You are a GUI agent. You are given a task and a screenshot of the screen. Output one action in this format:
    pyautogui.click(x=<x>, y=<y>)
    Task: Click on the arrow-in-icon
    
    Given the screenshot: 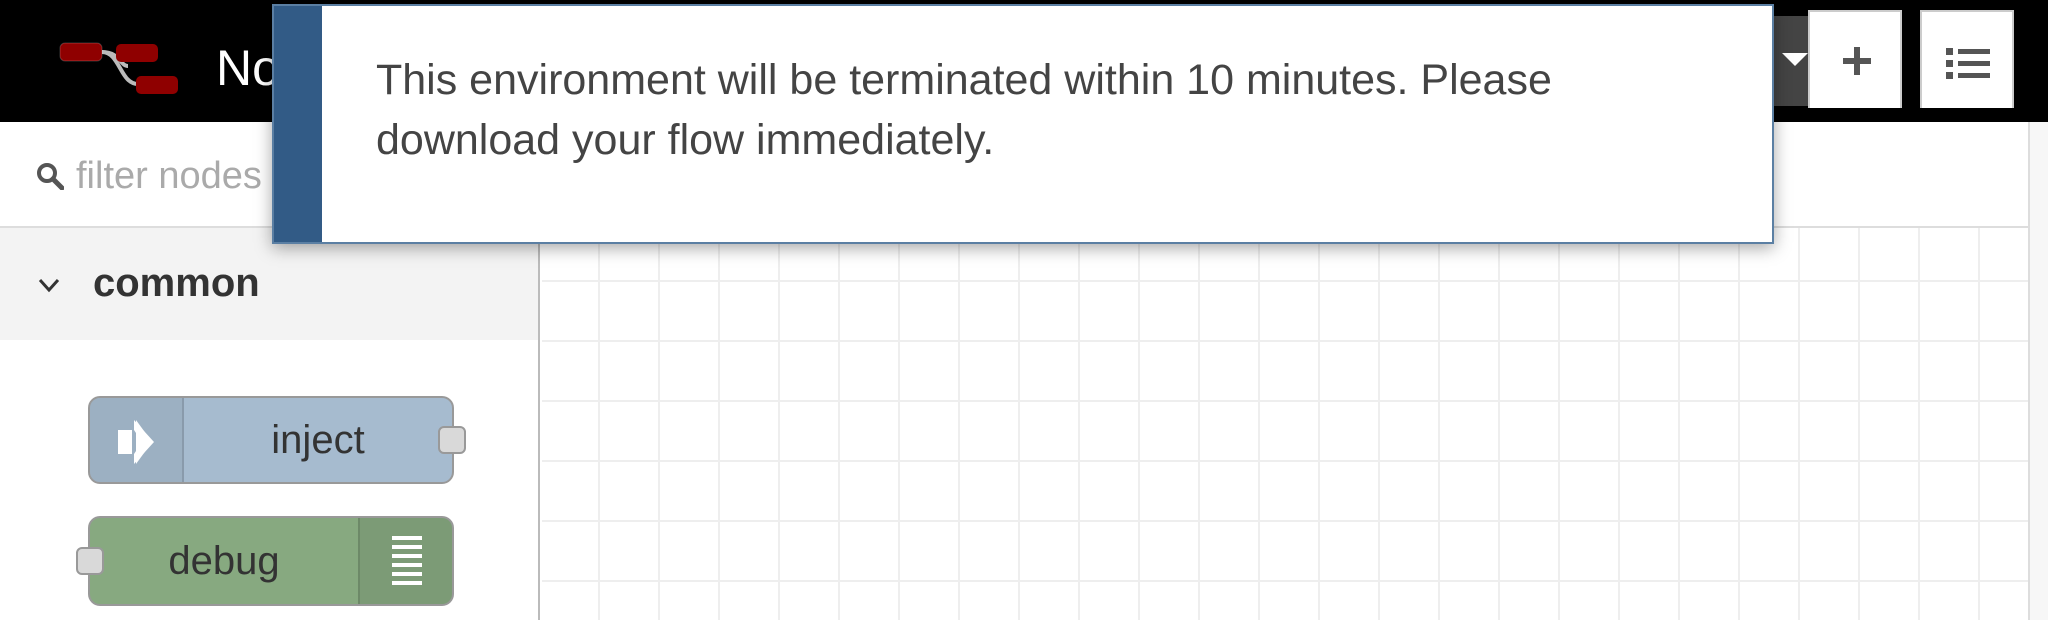 What is the action you would take?
    pyautogui.click(x=137, y=440)
    